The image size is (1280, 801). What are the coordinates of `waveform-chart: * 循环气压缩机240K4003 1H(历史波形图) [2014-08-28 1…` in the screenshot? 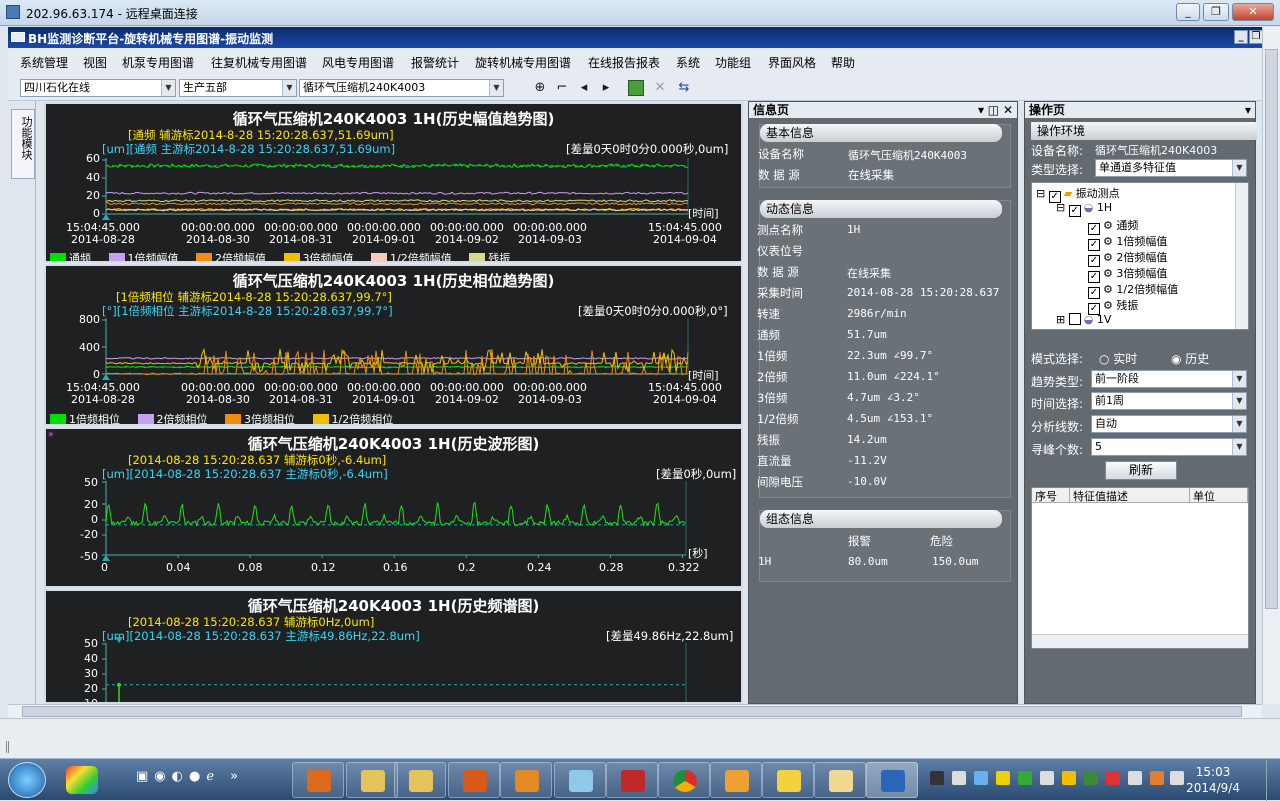 It's located at (393, 507).